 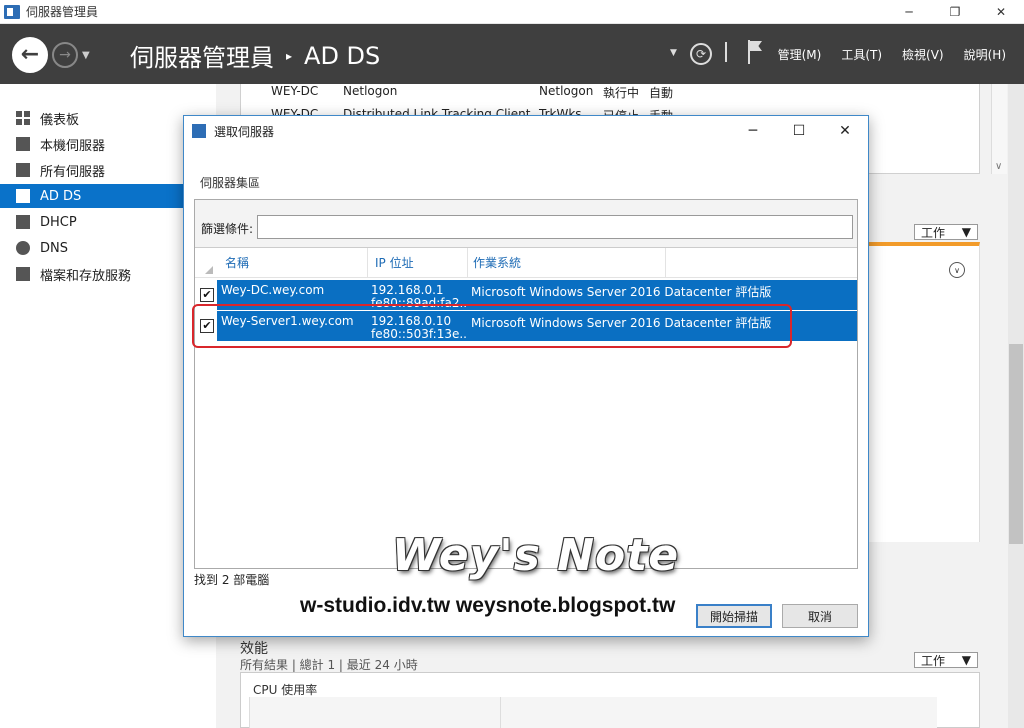 I want to click on divider, so click(x=726, y=52).